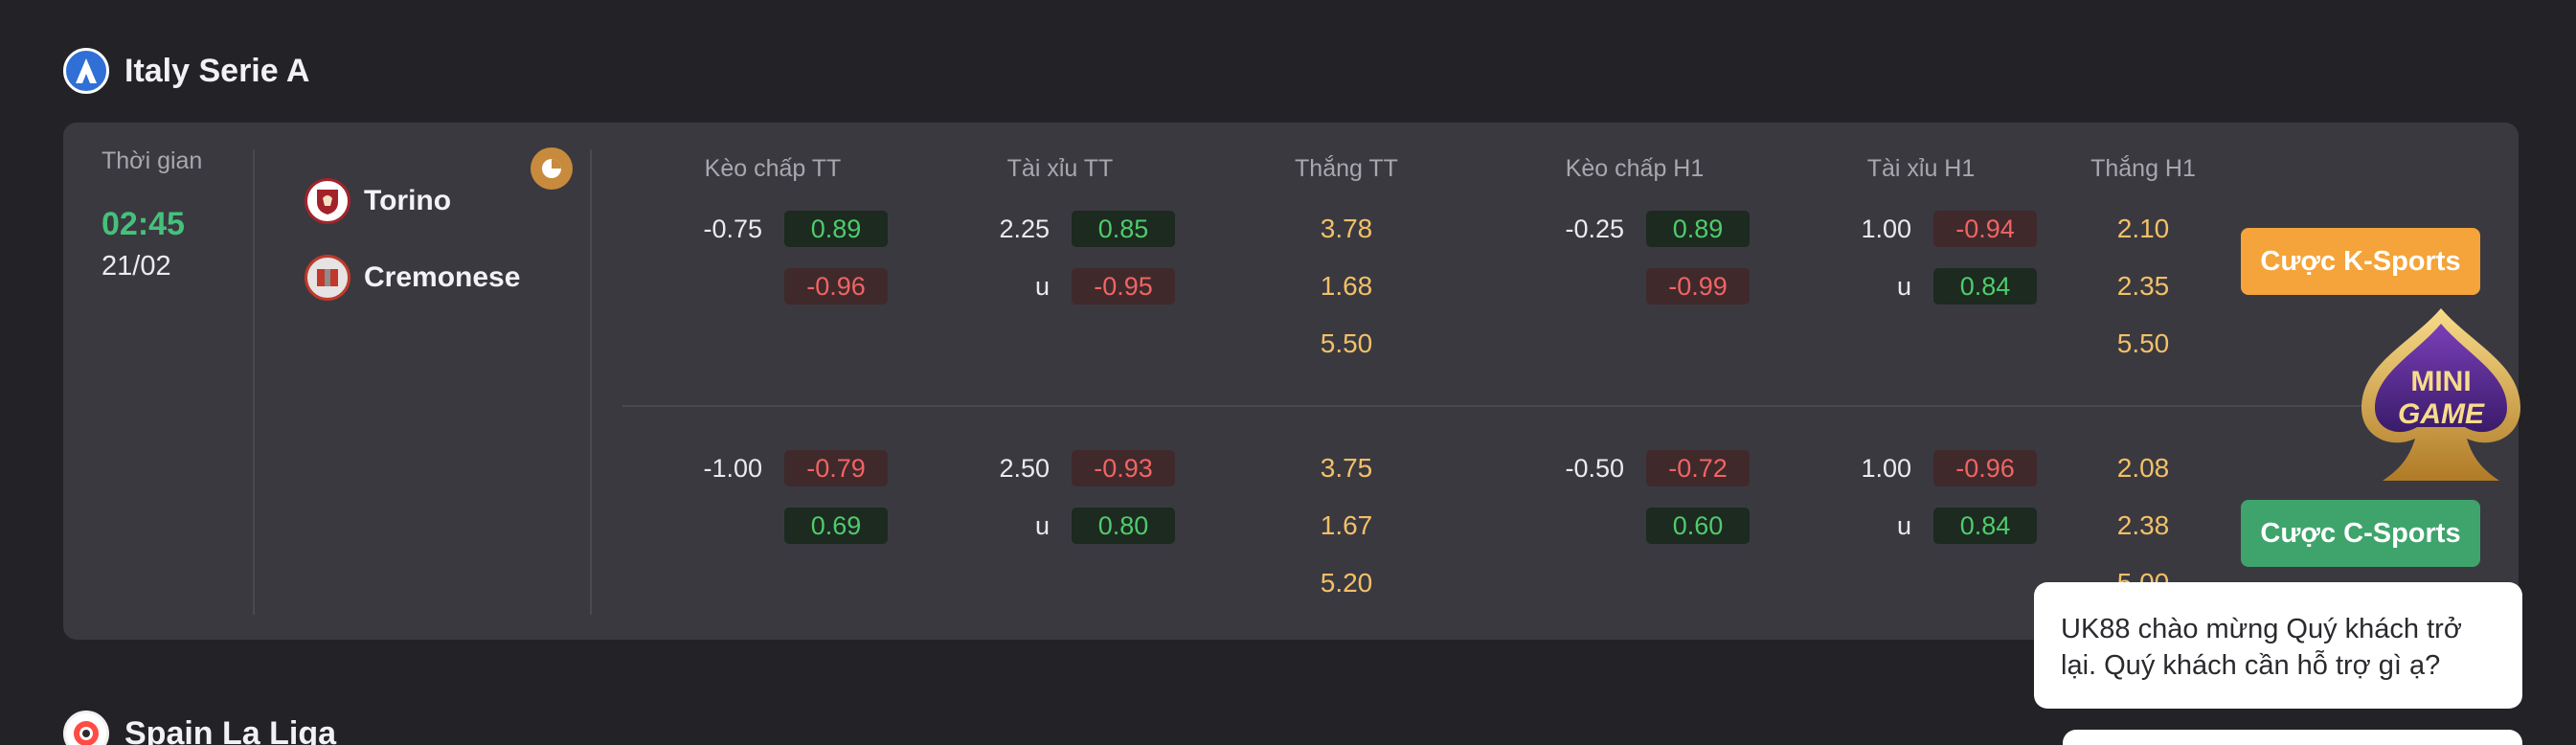  I want to click on odds-button: 0.80, so click(1123, 526).